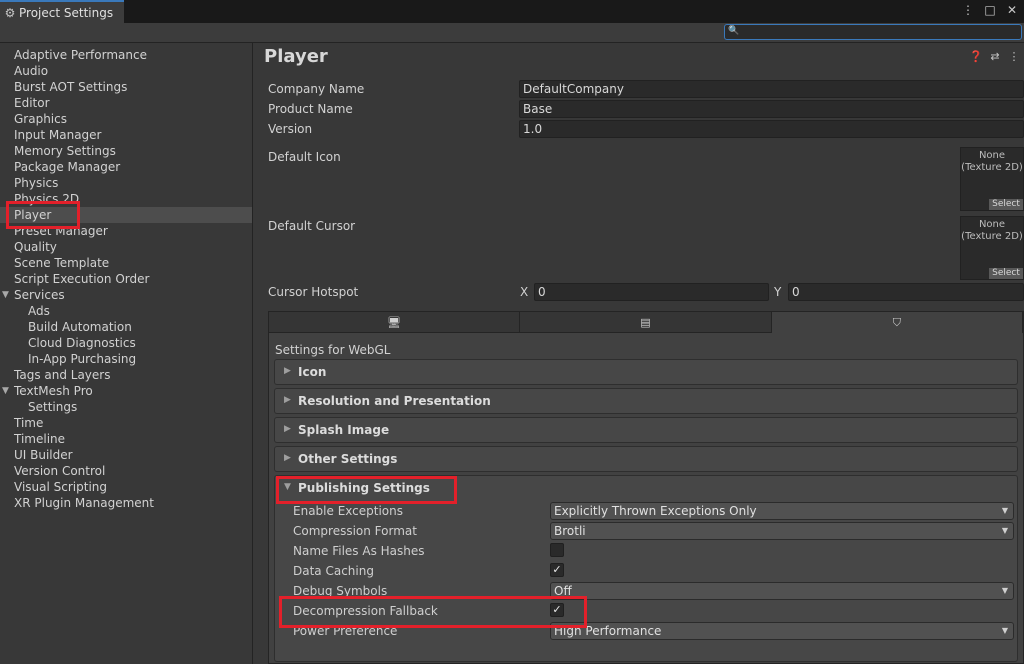  What do you see at coordinates (570, 531) in the screenshot?
I see `dropdown-value: Brotli` at bounding box center [570, 531].